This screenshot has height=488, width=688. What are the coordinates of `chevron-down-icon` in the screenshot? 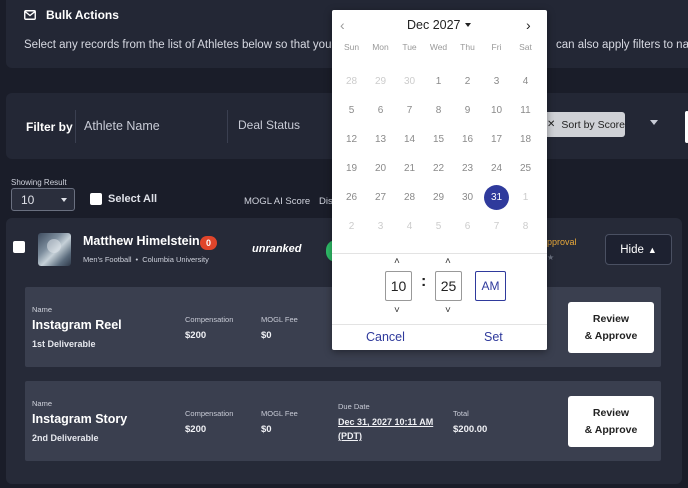 It's located at (654, 122).